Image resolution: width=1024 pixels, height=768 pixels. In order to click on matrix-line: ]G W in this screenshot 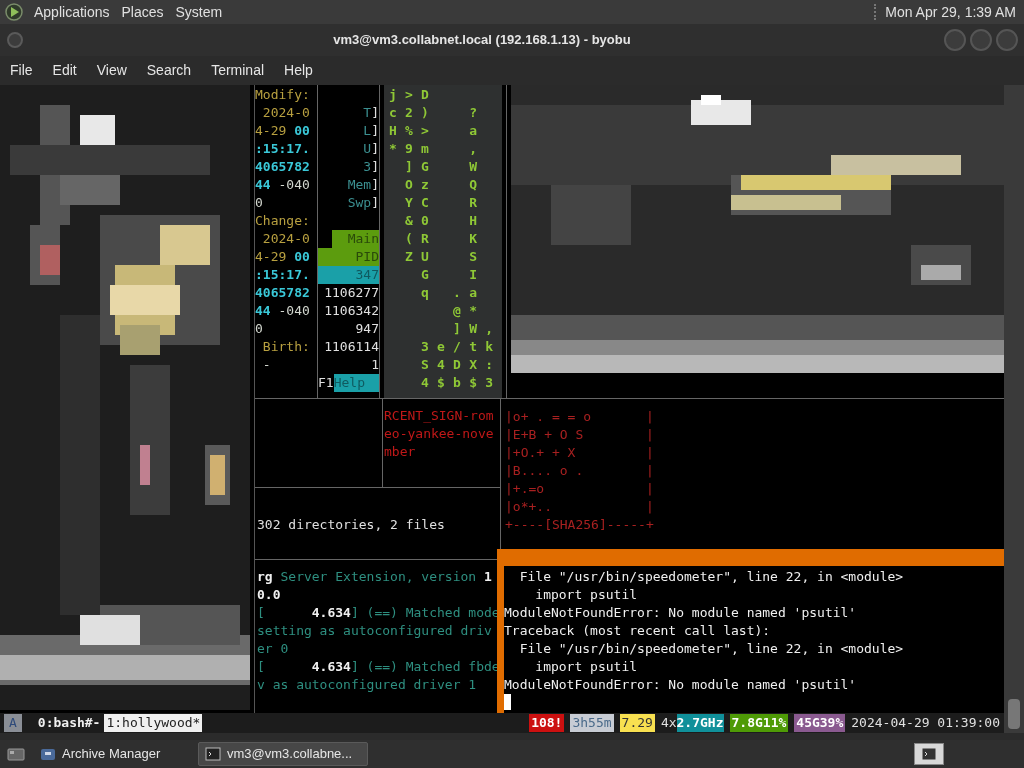, I will do `click(445, 167)`.